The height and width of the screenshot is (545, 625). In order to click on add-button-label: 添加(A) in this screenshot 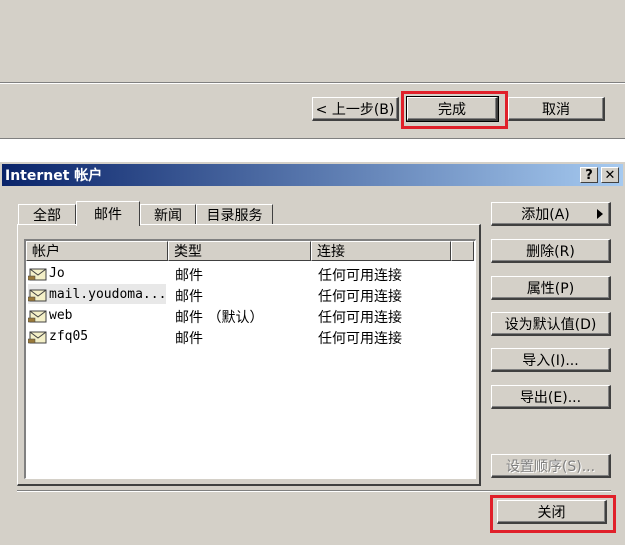, I will do `click(545, 214)`.